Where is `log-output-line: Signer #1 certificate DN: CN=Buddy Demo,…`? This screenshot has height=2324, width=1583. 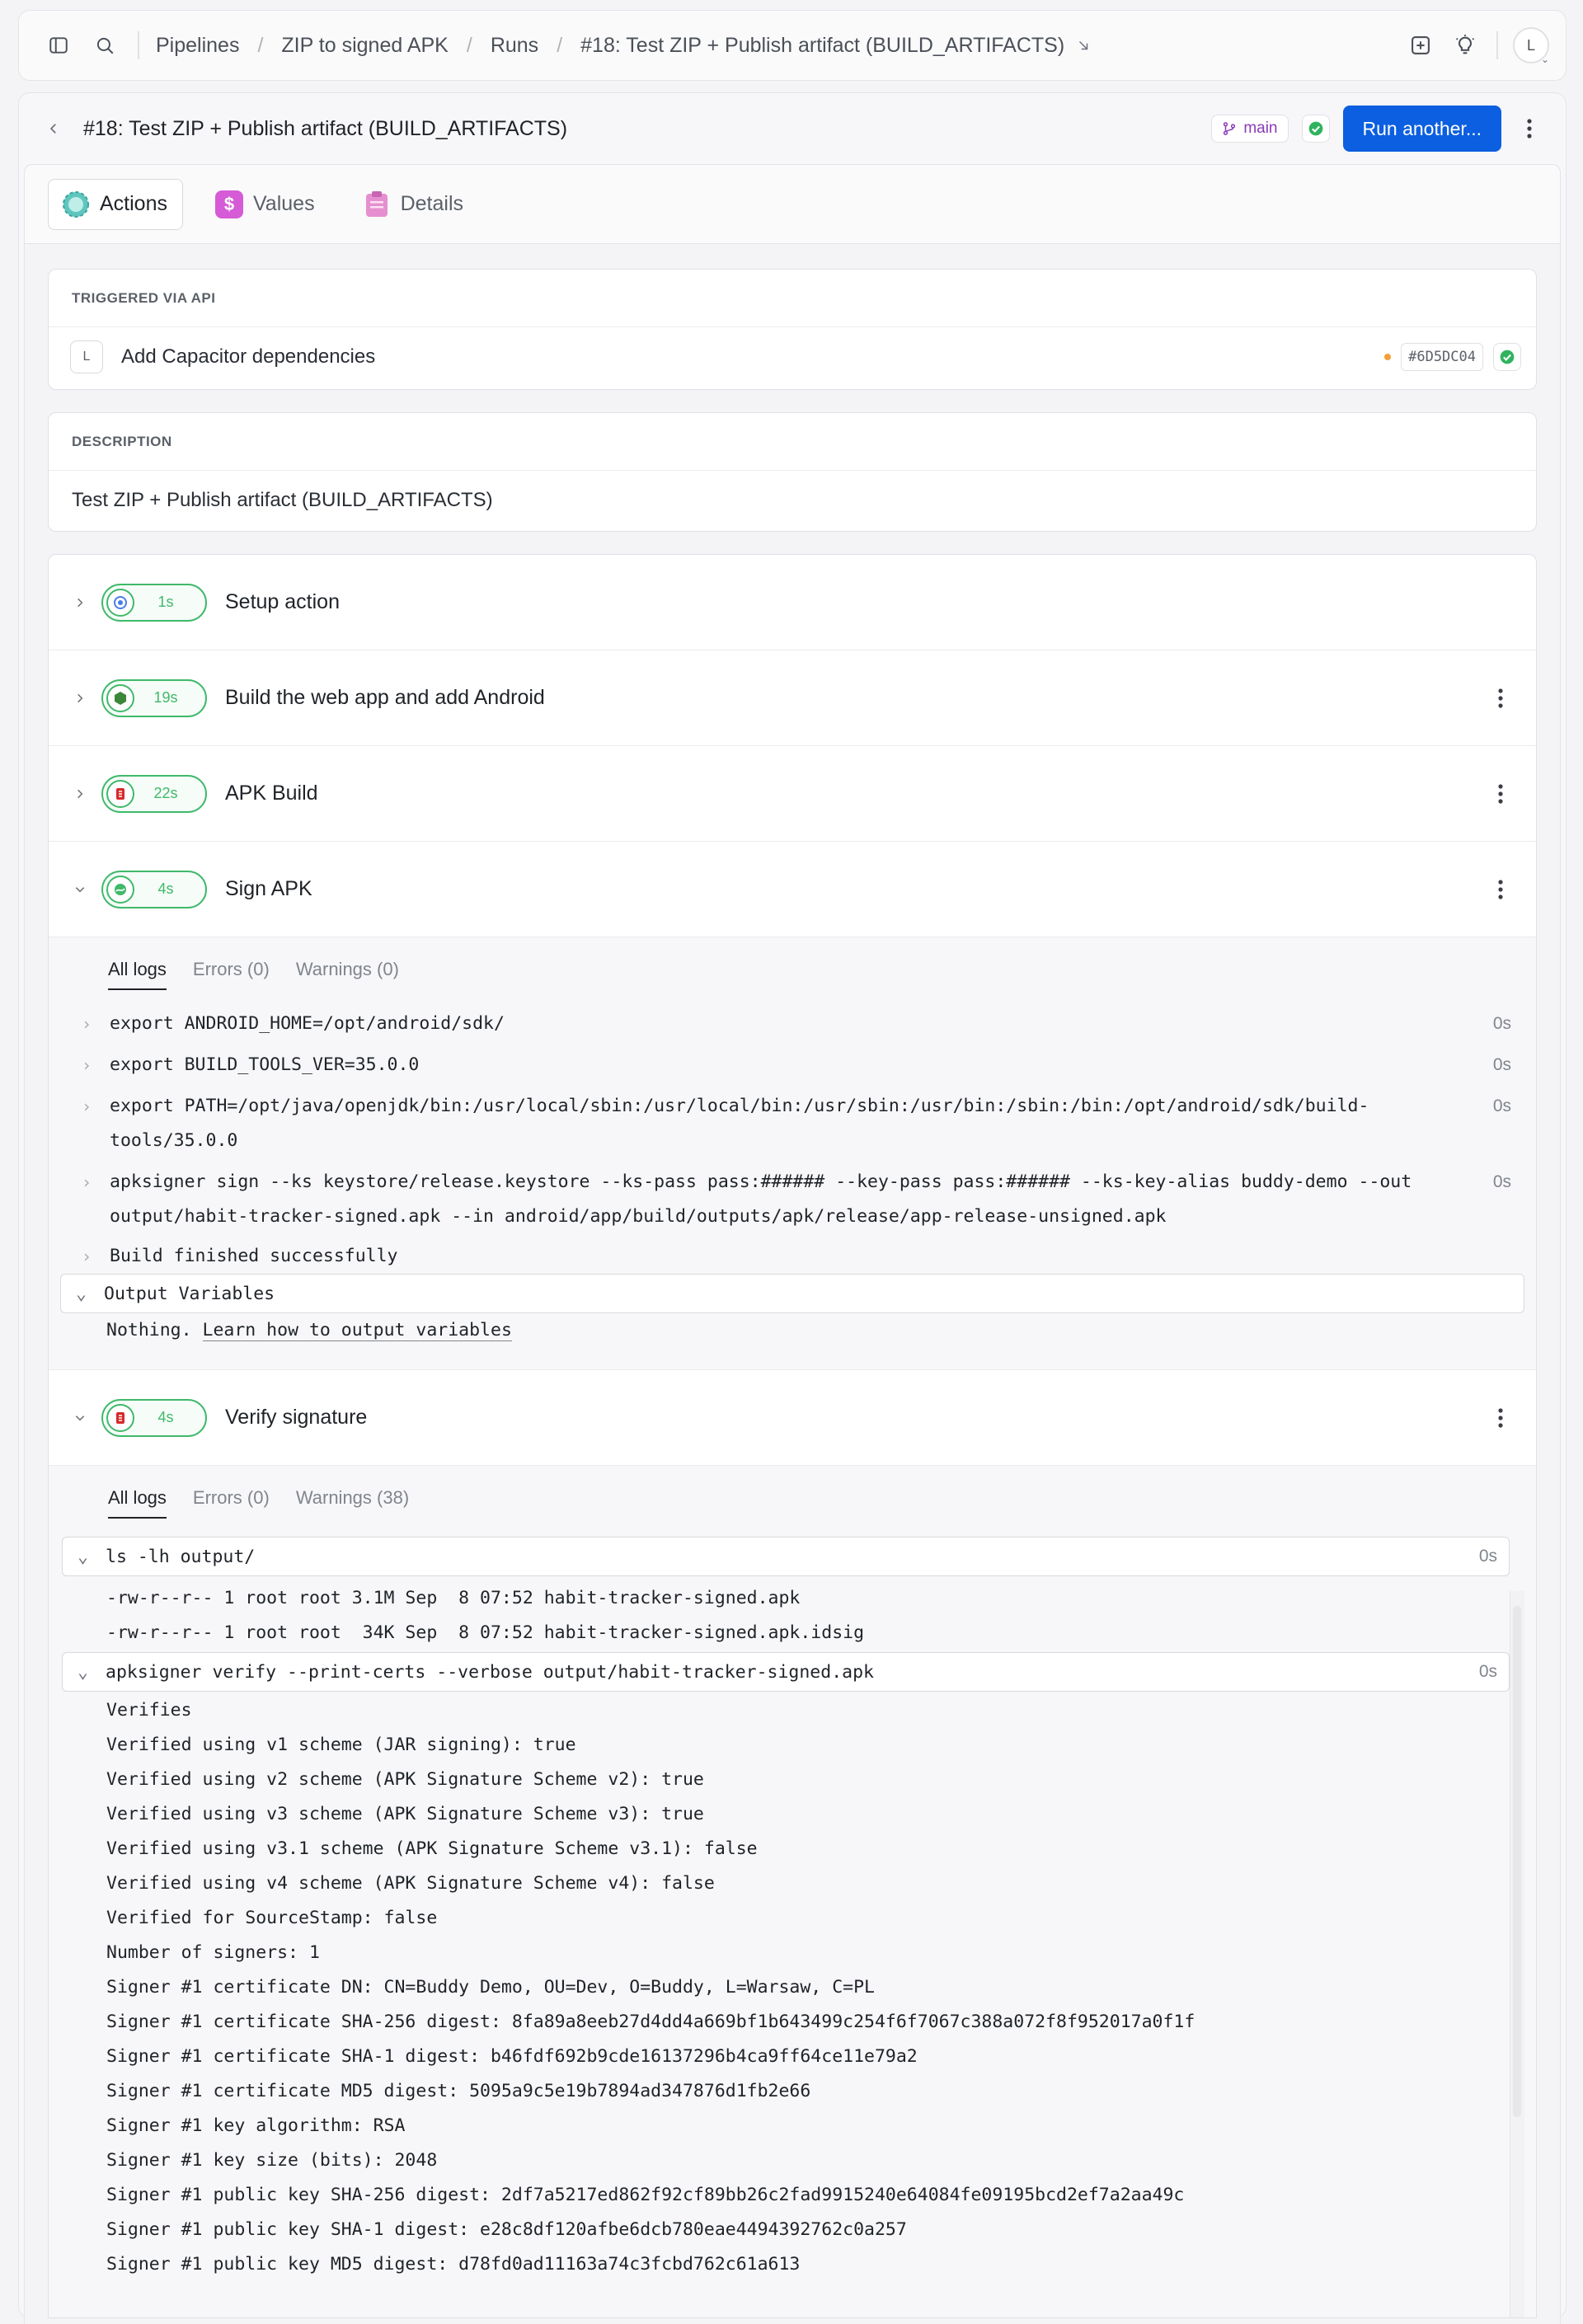
log-output-line: Signer #1 certificate DN: CN=Buddy Demo,… is located at coordinates (491, 1988).